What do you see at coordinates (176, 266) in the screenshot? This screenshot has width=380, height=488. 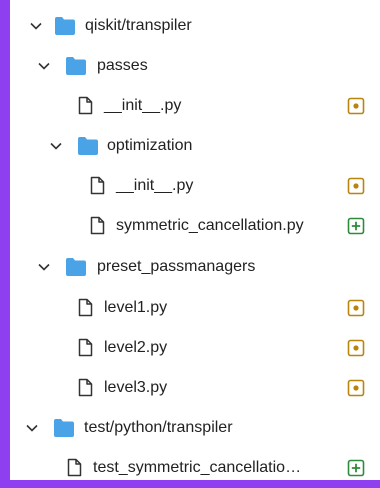 I see `folder-label: preset_passmanagers` at bounding box center [176, 266].